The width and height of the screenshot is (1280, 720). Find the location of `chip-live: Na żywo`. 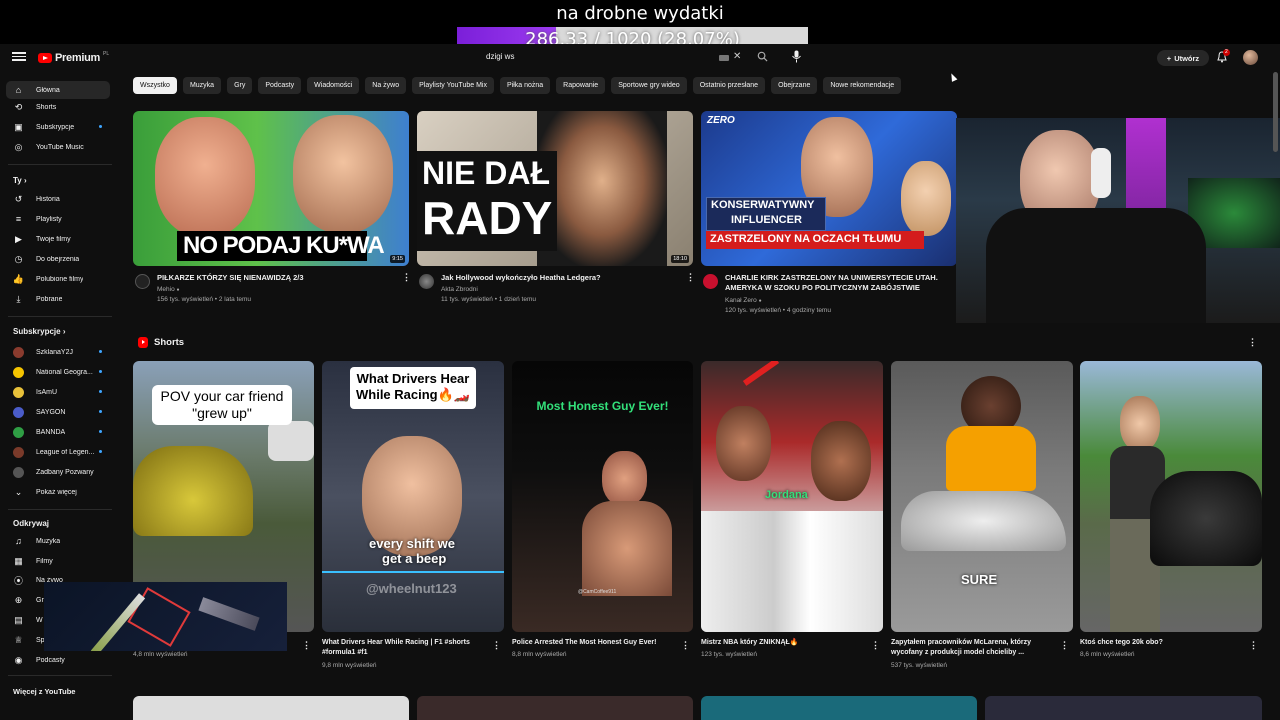

chip-live: Na żywo is located at coordinates (386, 85).